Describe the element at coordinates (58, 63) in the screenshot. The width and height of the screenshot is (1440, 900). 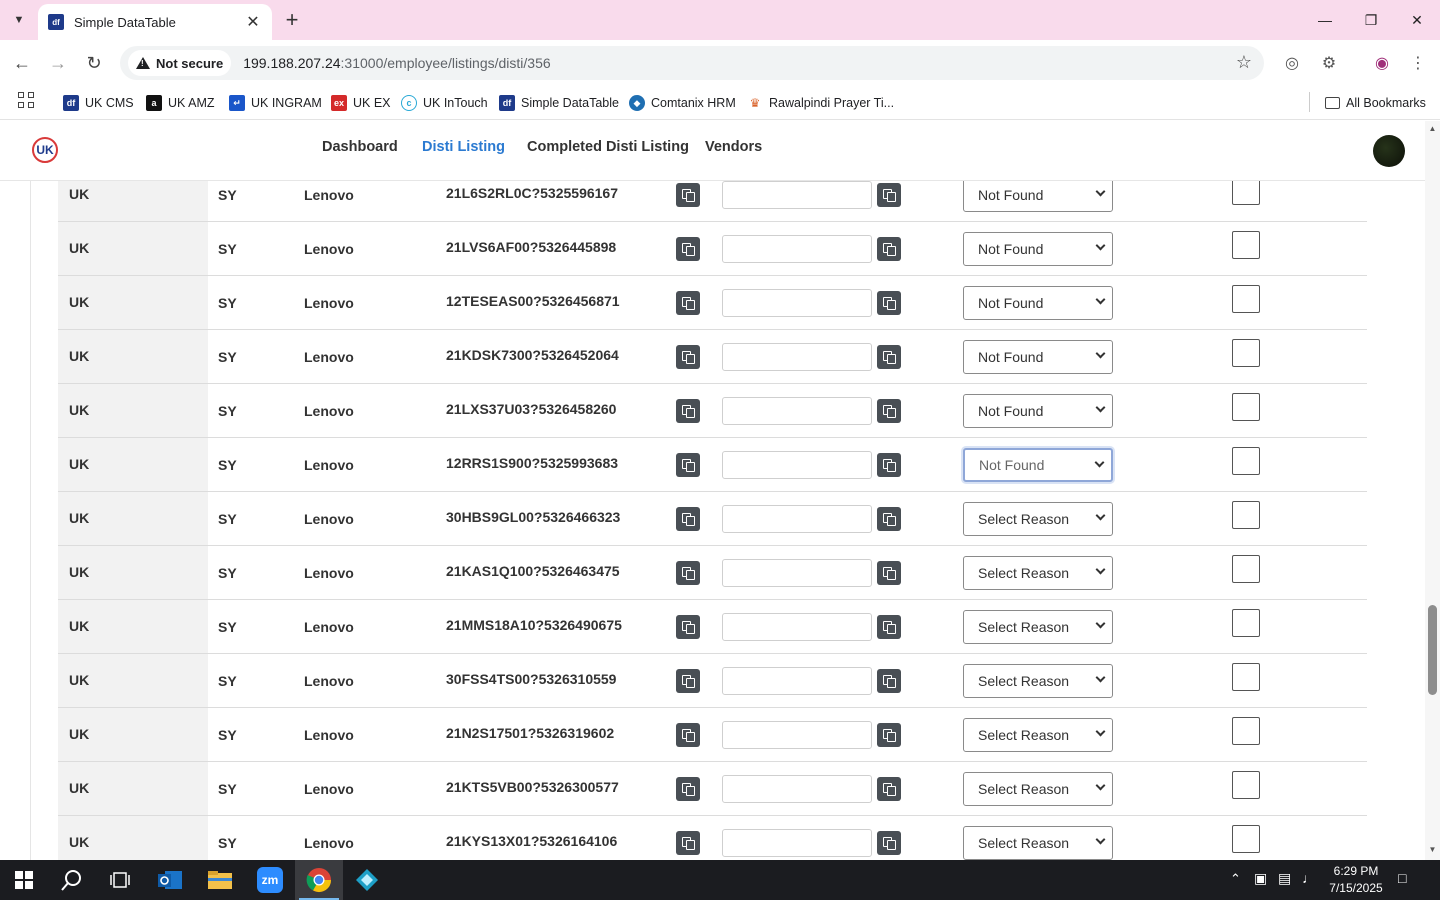
I see `forward-arrow-icon: →` at that location.